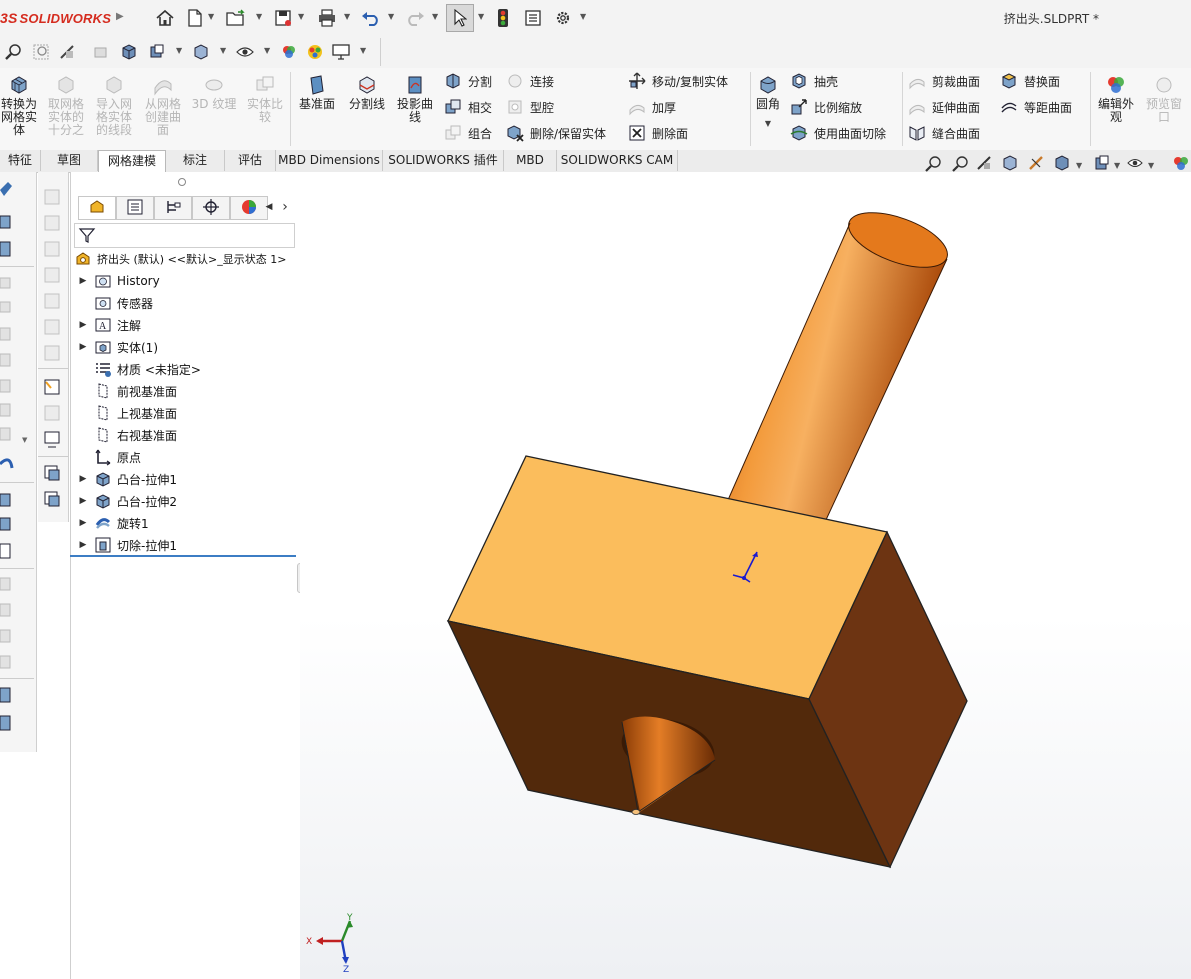 The image size is (1191, 979). What do you see at coordinates (583, 16) in the screenshot?
I see `options-dropdown-icon: ▼` at bounding box center [583, 16].